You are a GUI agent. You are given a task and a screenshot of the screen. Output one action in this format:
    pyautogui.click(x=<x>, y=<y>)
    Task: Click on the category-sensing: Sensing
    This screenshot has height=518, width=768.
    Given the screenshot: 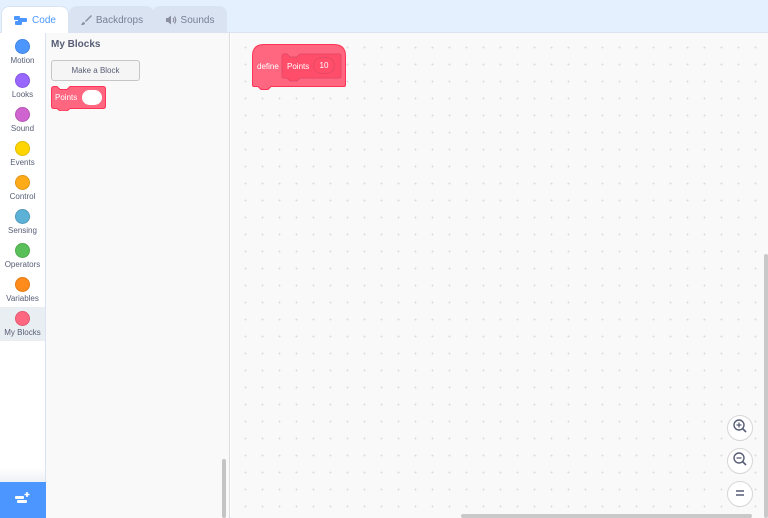 What is the action you would take?
    pyautogui.click(x=22, y=222)
    